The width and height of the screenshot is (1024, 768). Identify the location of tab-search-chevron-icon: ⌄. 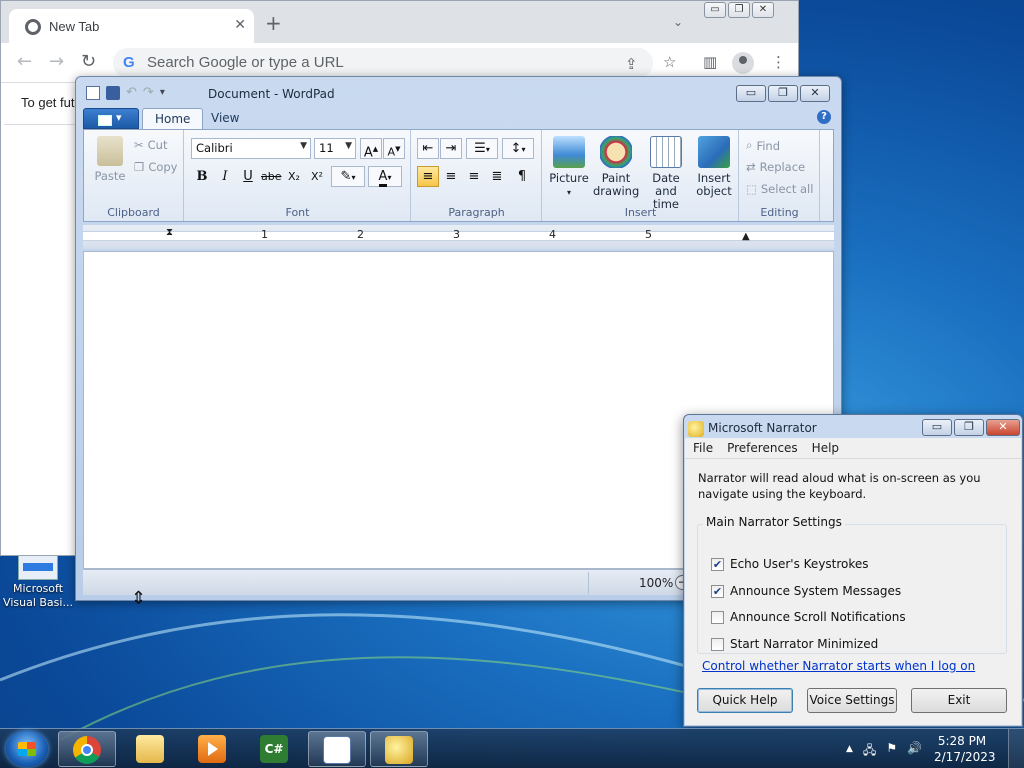
(678, 22).